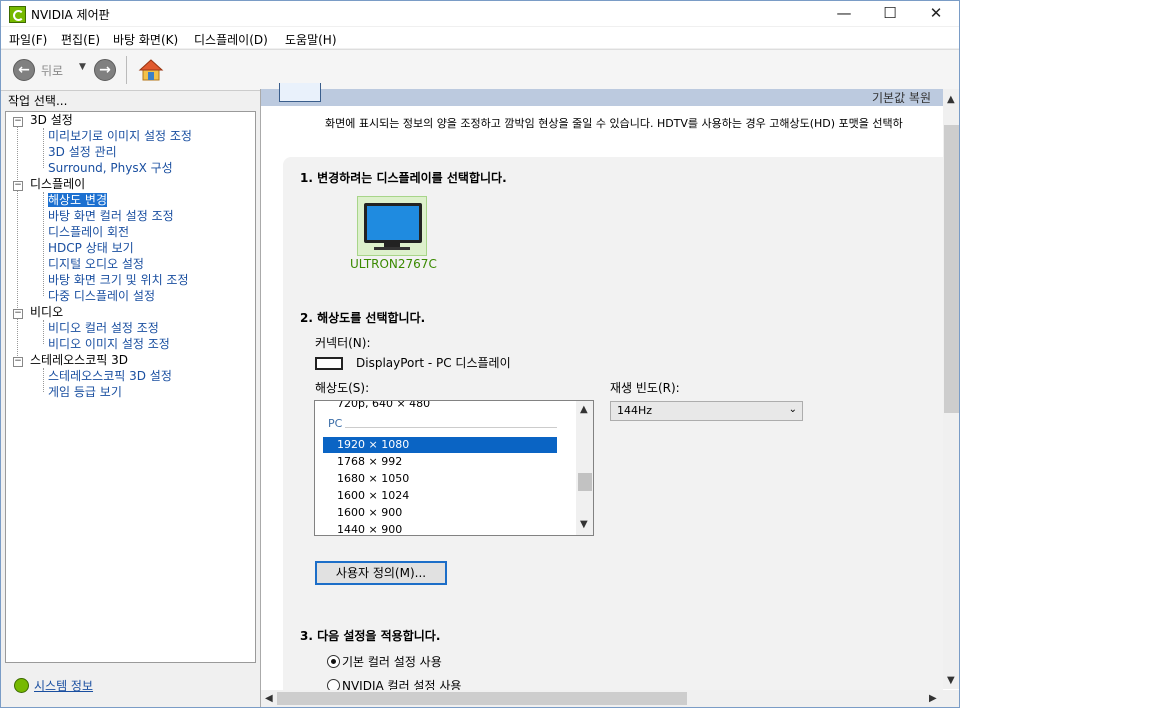 The width and height of the screenshot is (1152, 708). I want to click on monitor-base, so click(392, 248).